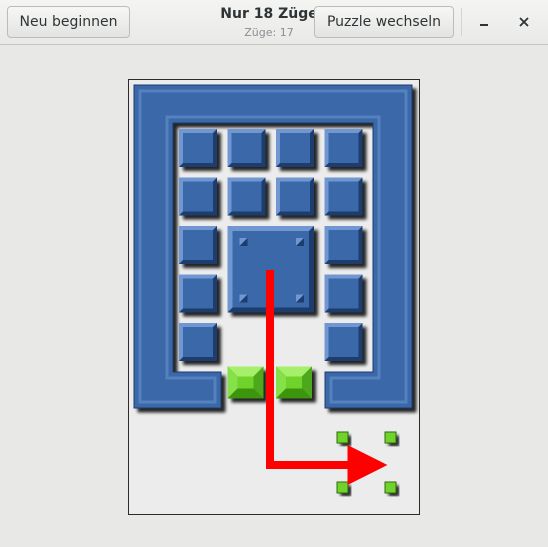 This screenshot has width=548, height=547. What do you see at coordinates (384, 22) in the screenshot?
I see `change-puzzle-button: Puzzle wechseln` at bounding box center [384, 22].